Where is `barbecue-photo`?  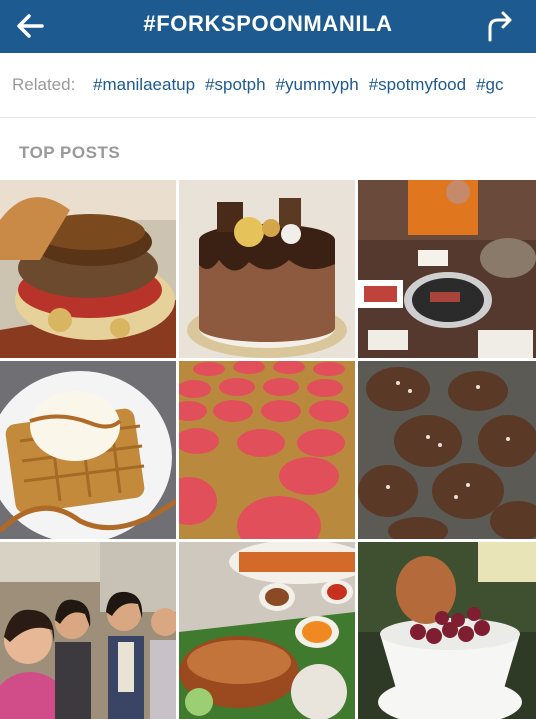
barbecue-photo is located at coordinates (447, 269).